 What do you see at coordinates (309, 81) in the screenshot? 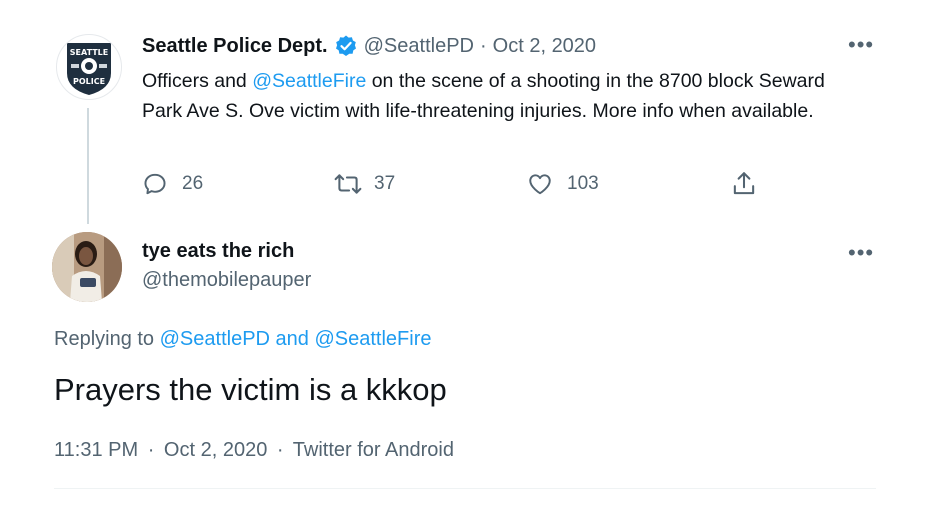
I see `mention-seattlefire: @SeattleFire` at bounding box center [309, 81].